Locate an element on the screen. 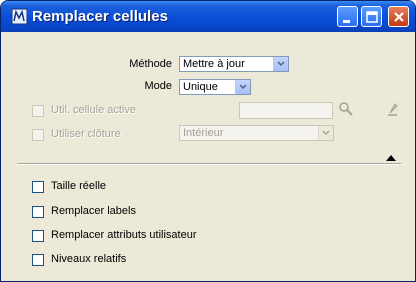  option-checkbox-niveaux-relatifs is located at coordinates (38, 260).